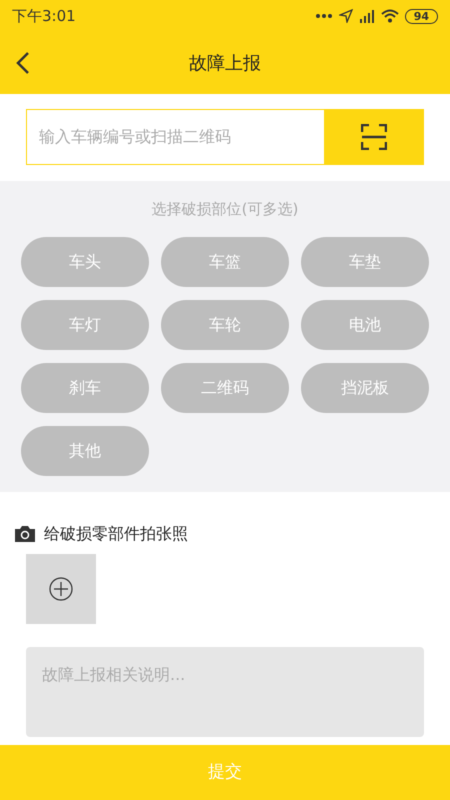 This screenshot has height=800, width=450. Describe the element at coordinates (225, 325) in the screenshot. I see `part-chip: 车轮` at that location.